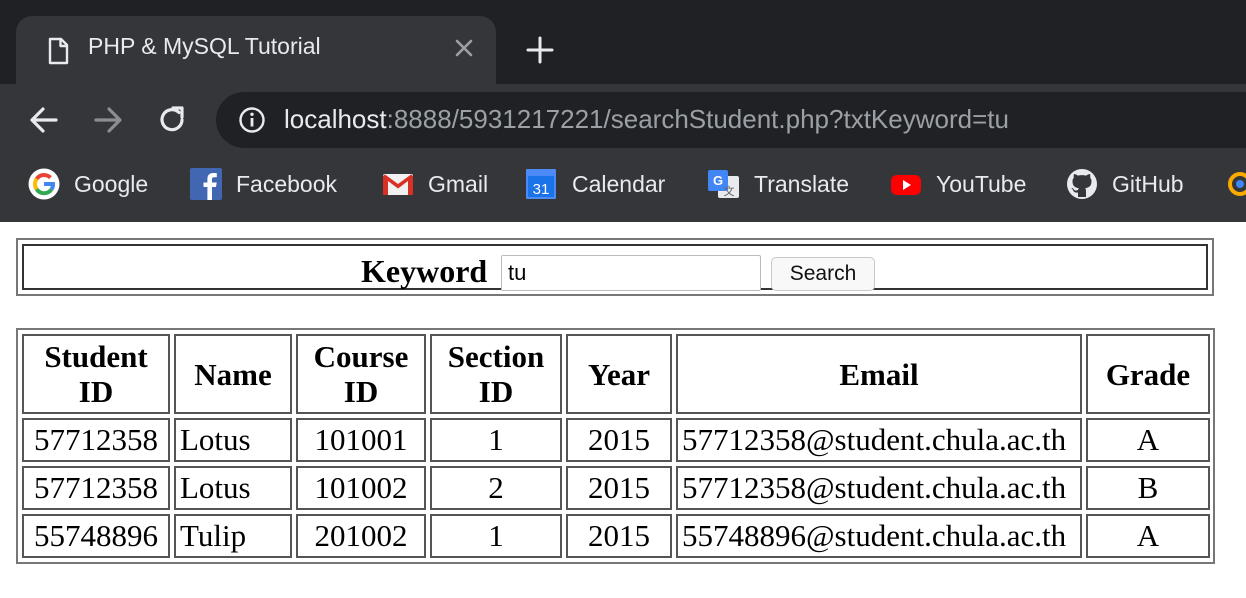 This screenshot has height=598, width=1246. Describe the element at coordinates (435, 184) in the screenshot. I see `bookmark-gmail: Gmail` at that location.